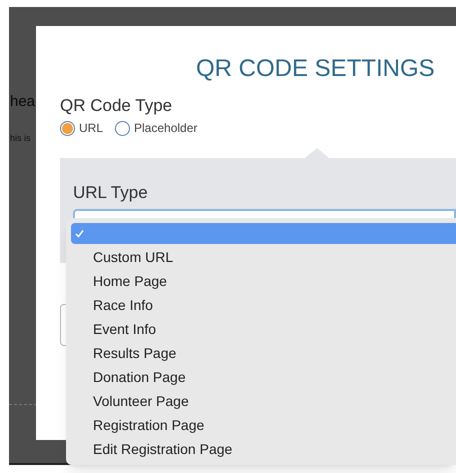  I want to click on dropdown-option: Home Page, so click(263, 281).